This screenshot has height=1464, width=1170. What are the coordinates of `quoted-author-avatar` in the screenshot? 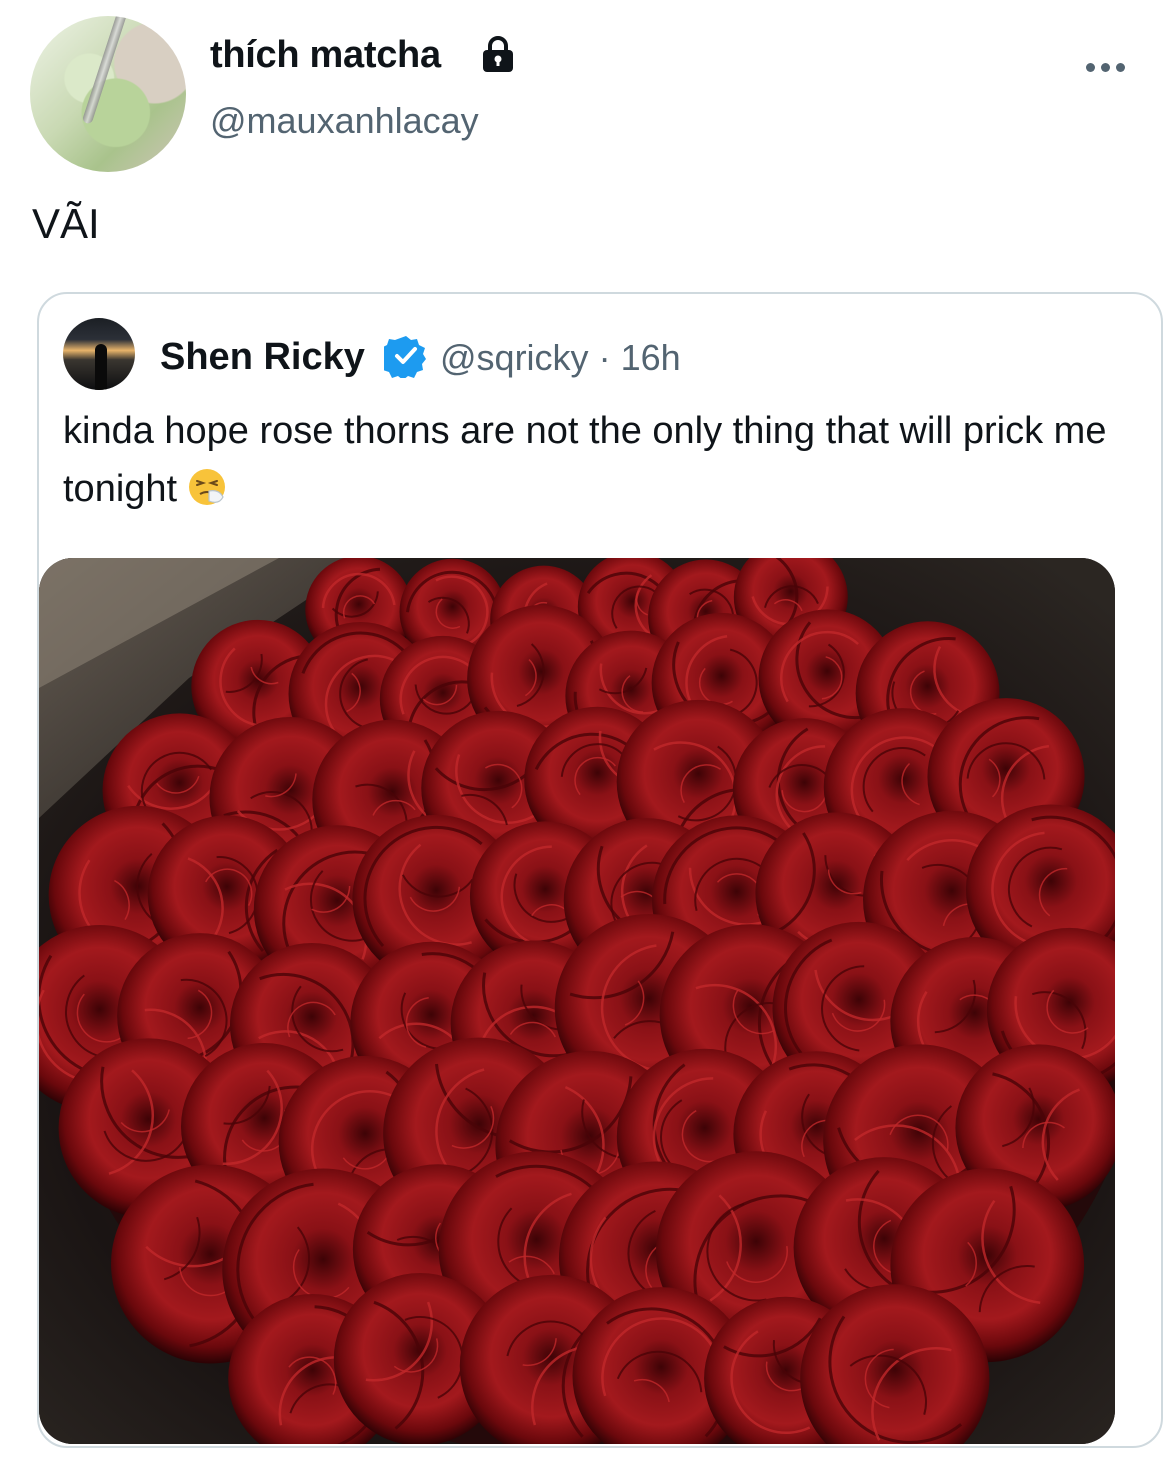 It's located at (99, 354).